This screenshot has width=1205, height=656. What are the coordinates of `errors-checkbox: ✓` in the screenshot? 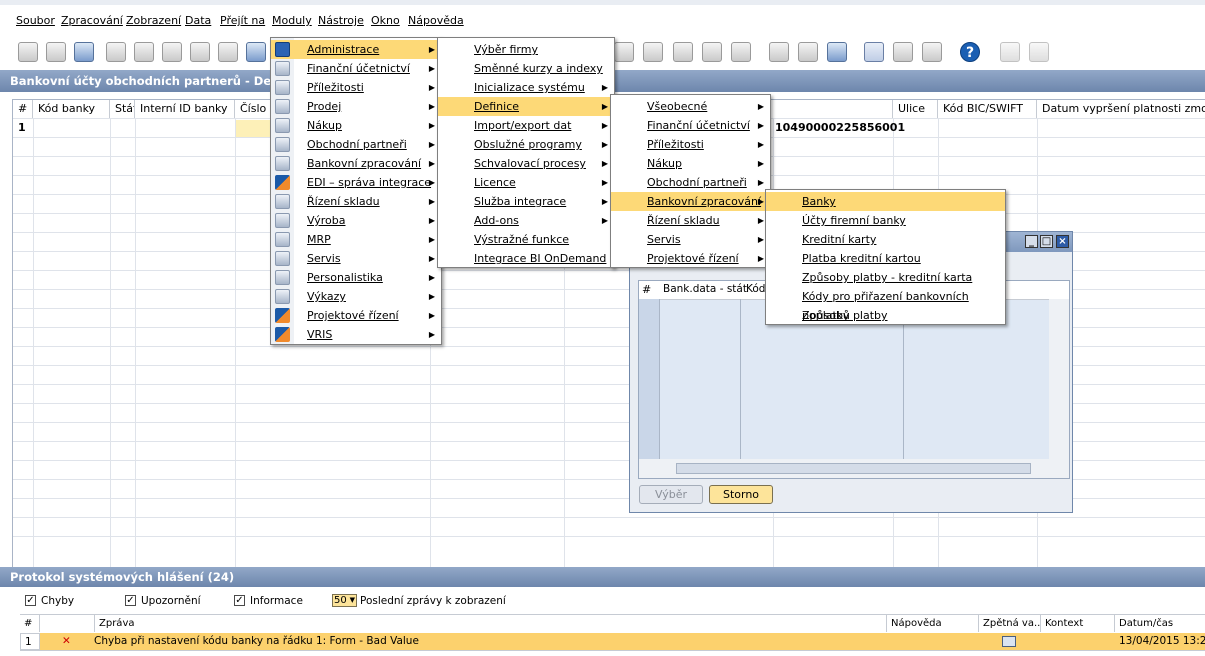 It's located at (30, 600).